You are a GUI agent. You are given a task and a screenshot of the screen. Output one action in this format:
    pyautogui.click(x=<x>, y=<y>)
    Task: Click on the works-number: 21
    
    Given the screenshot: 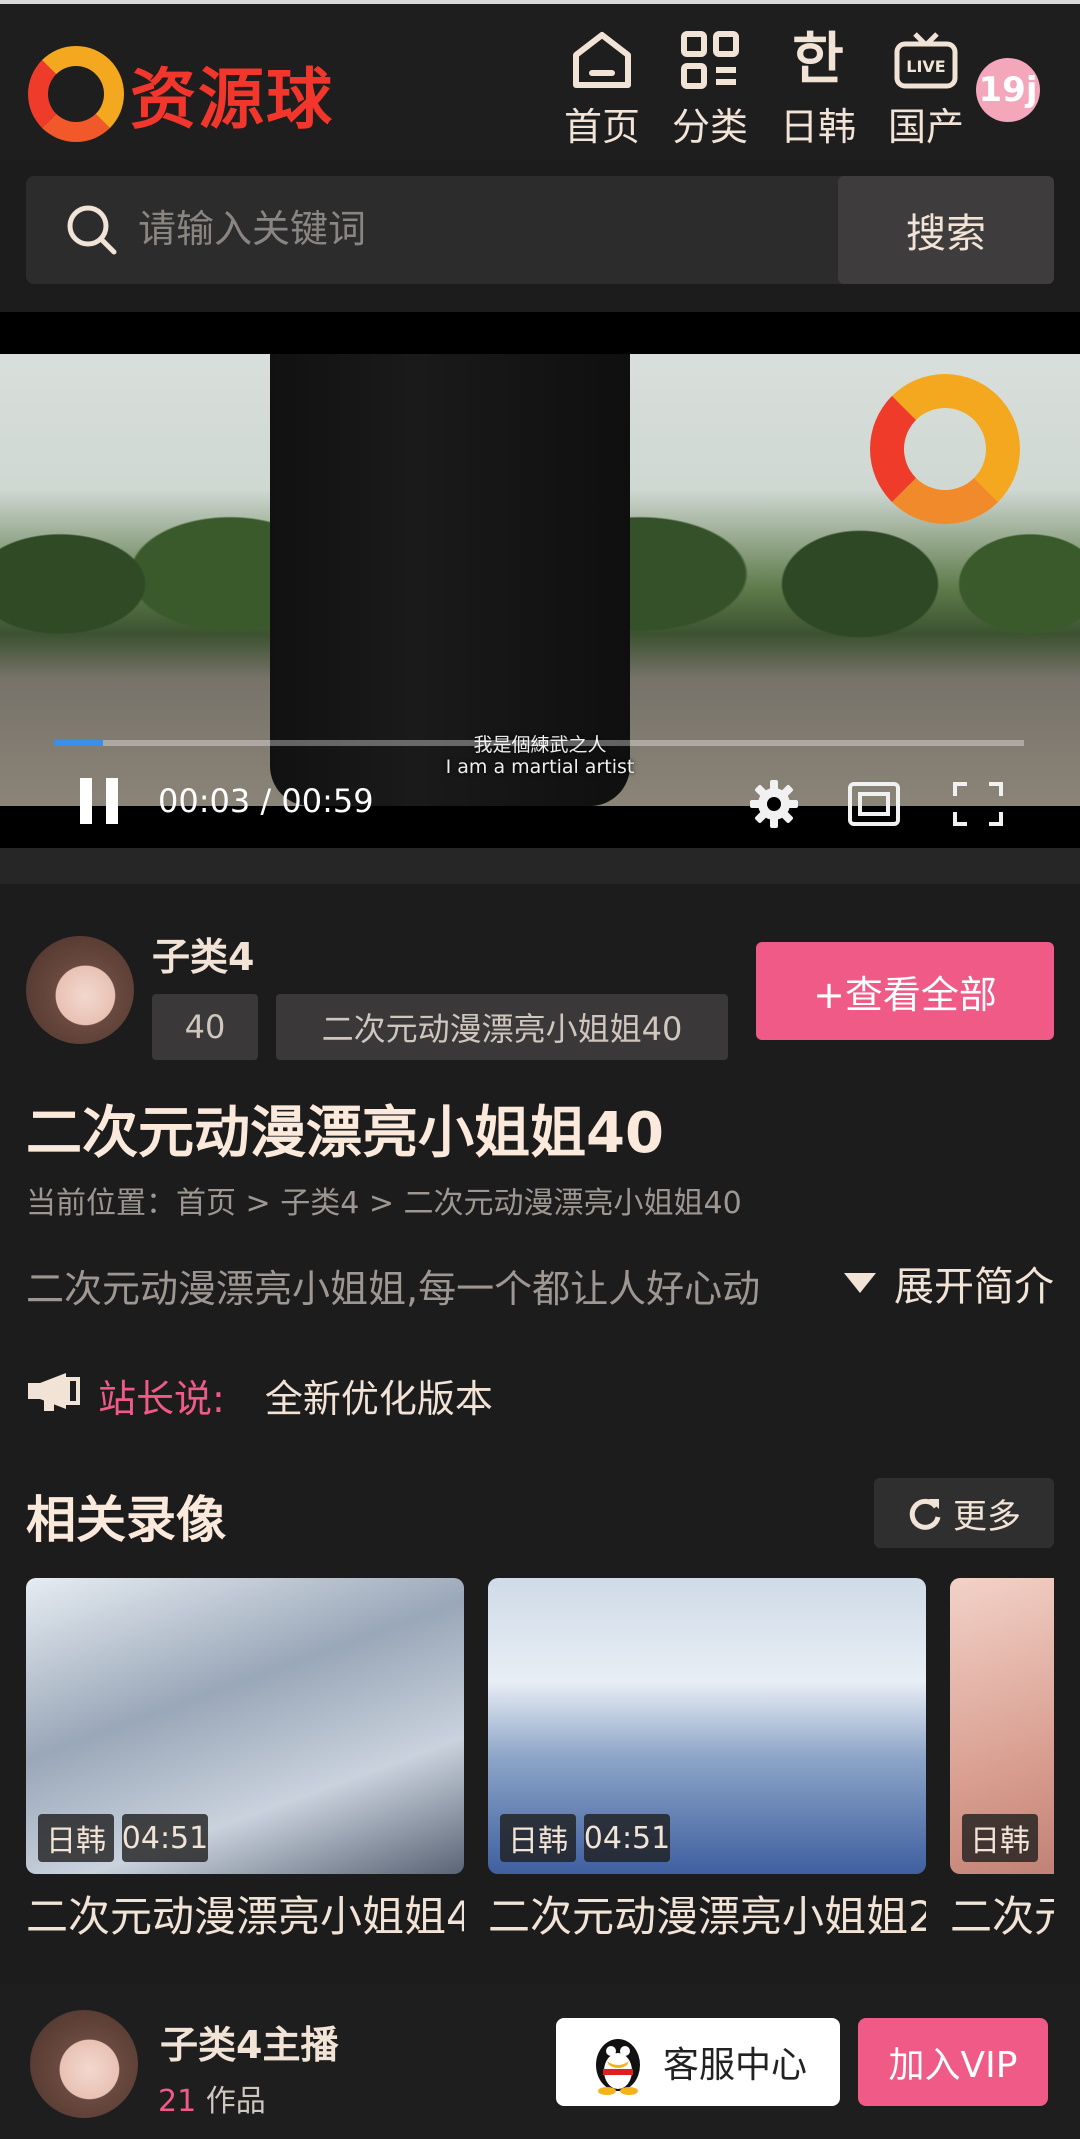 What is the action you would take?
    pyautogui.click(x=177, y=2101)
    